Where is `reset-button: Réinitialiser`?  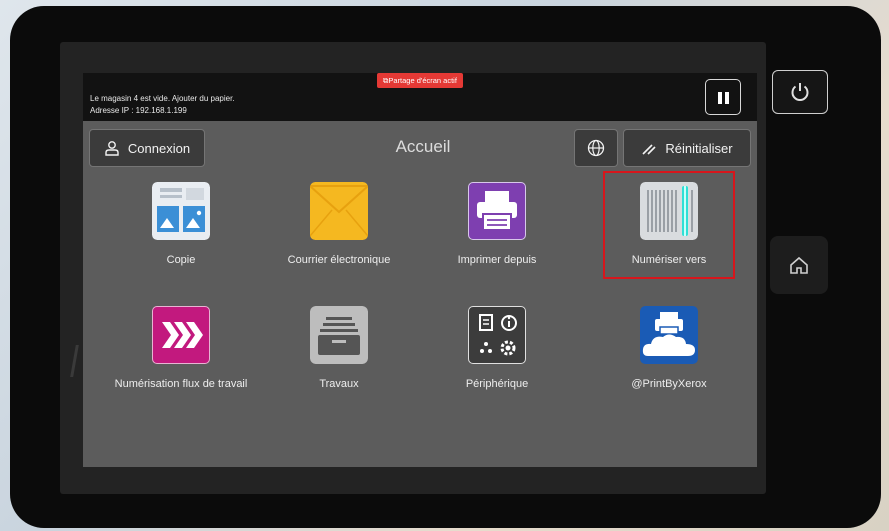 reset-button: Réinitialiser is located at coordinates (687, 148).